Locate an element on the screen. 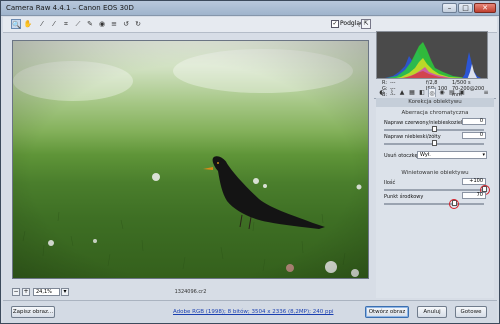 Image resolution: width=500 pixels, height=324 pixels. retouch-tool-icon: ✎ is located at coordinates (90, 24).